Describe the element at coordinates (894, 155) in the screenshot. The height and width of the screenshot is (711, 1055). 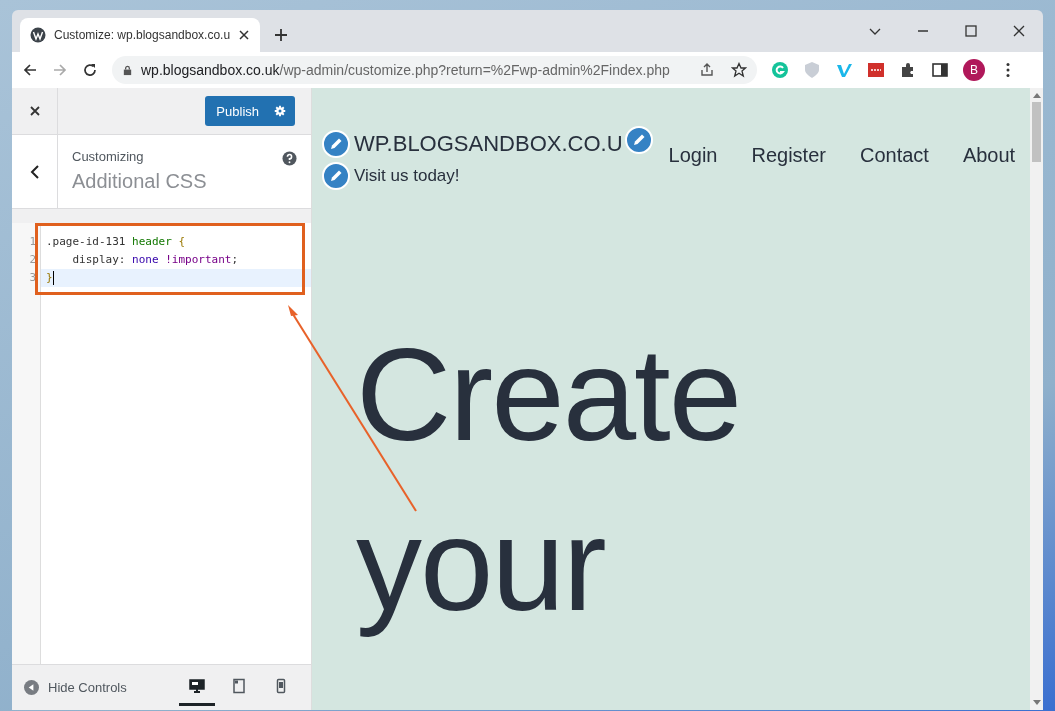
I see `nav-link: Contact` at that location.